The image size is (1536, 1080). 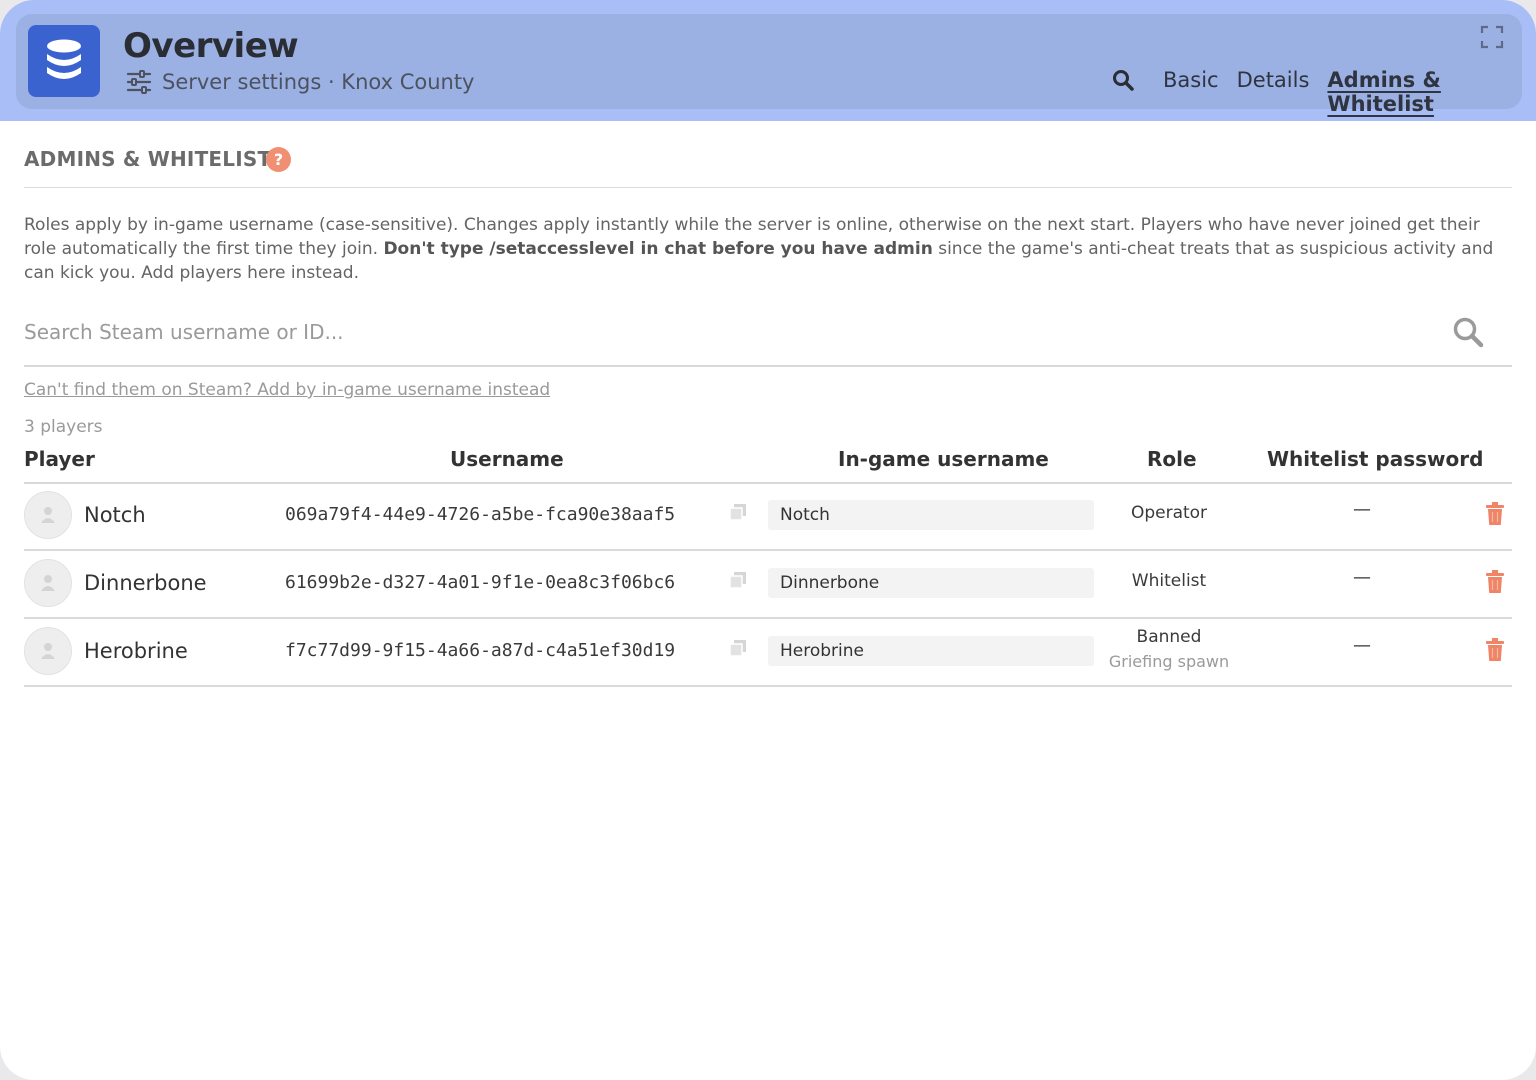 I want to click on breadcrumb-text: Server settings · Knox County, so click(x=318, y=82).